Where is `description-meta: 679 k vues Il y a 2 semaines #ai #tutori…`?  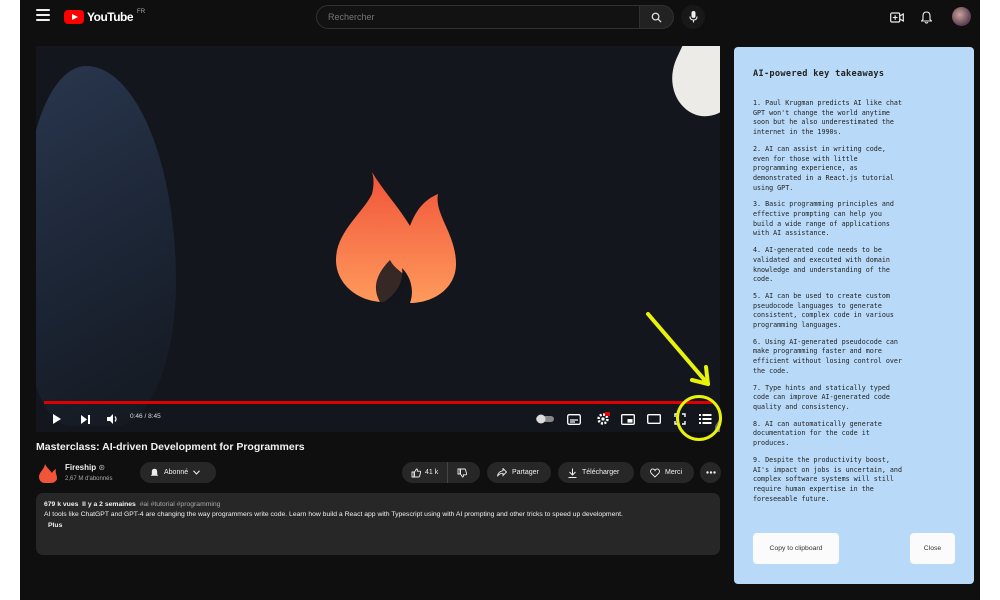 description-meta: 679 k vues Il y a 2 semaines #ai #tutori… is located at coordinates (378, 505).